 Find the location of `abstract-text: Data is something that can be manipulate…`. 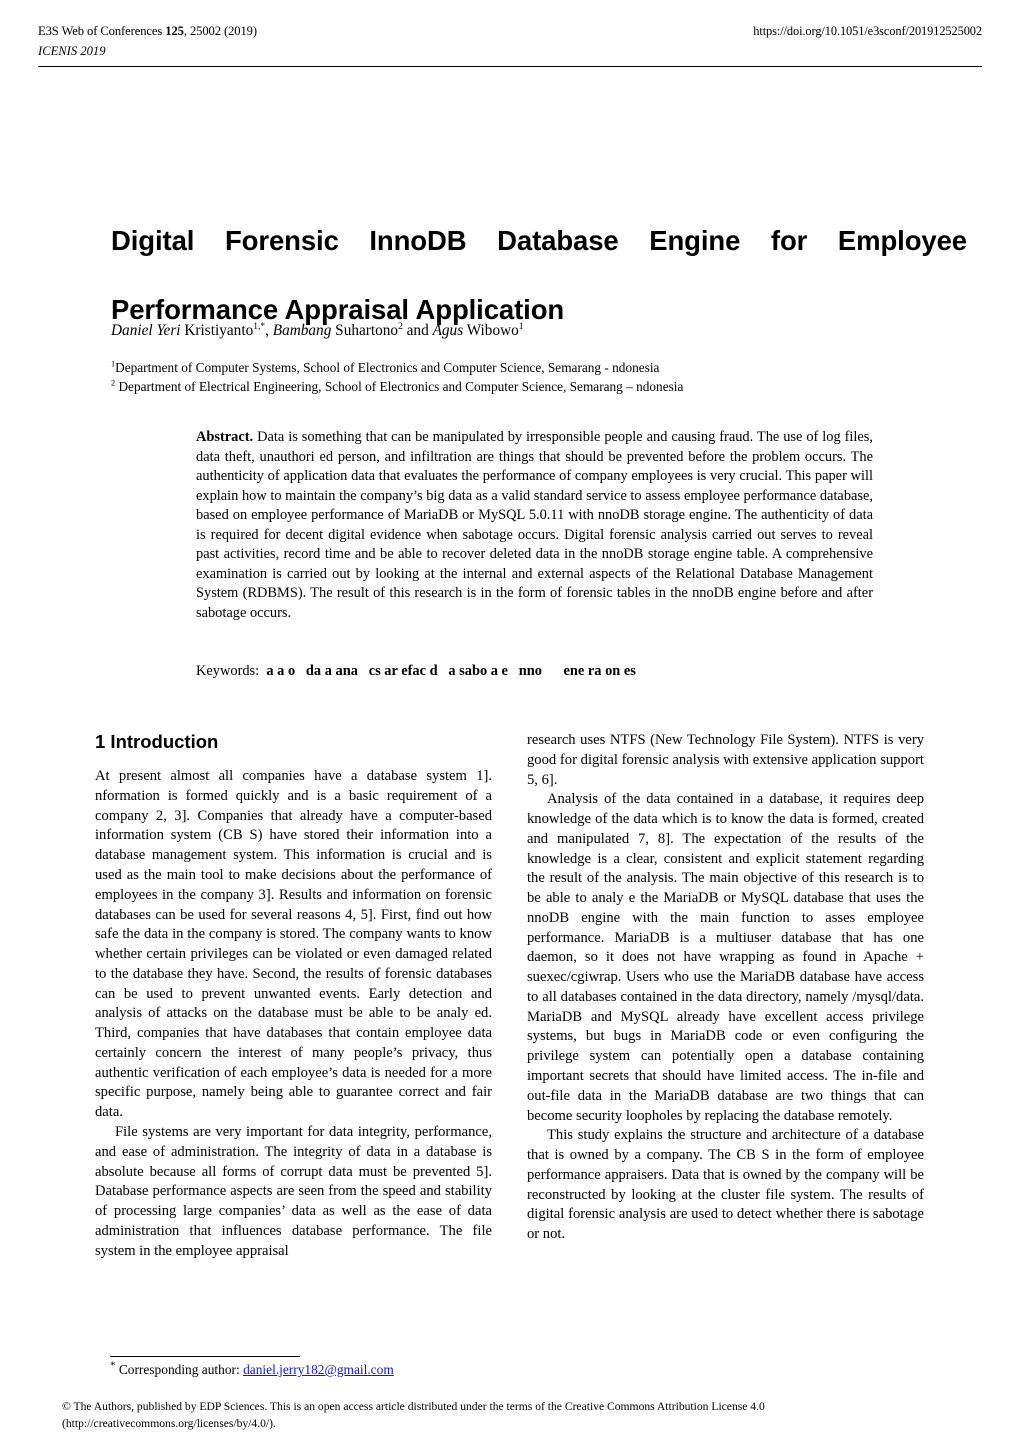

abstract-text: Data is something that can be manipulate… is located at coordinates (534, 525).